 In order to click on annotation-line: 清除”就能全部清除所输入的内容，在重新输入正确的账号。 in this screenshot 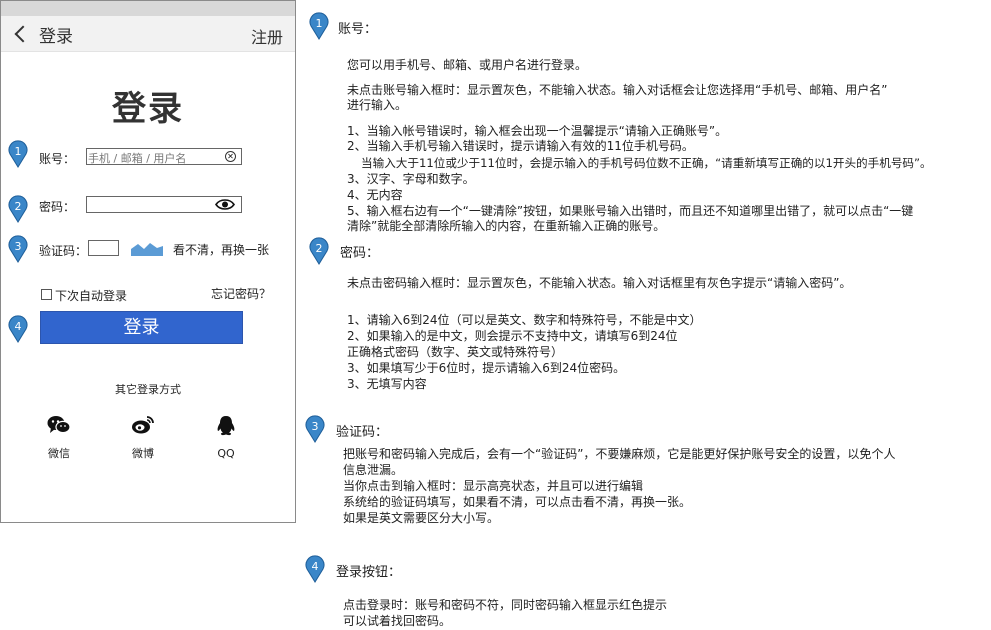, I will do `click(506, 226)`.